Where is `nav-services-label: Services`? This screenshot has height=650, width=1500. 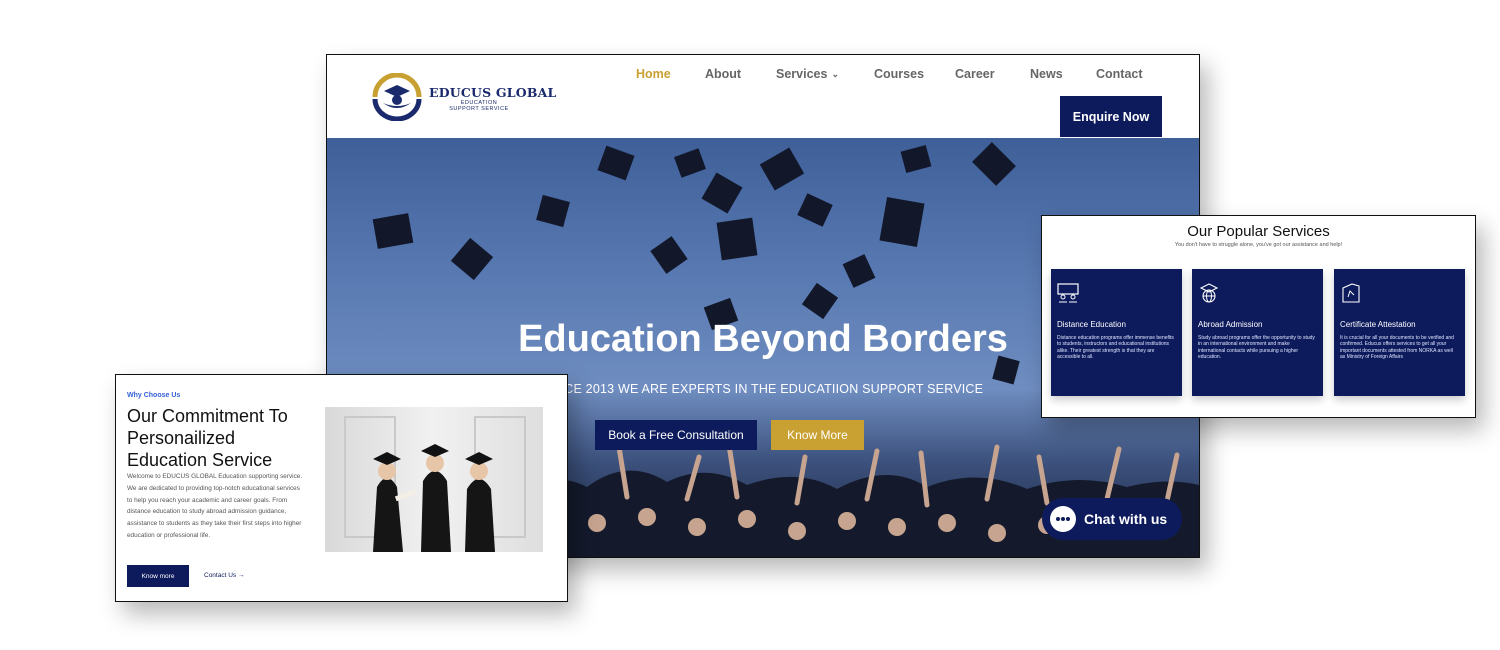
nav-services-label: Services is located at coordinates (802, 74).